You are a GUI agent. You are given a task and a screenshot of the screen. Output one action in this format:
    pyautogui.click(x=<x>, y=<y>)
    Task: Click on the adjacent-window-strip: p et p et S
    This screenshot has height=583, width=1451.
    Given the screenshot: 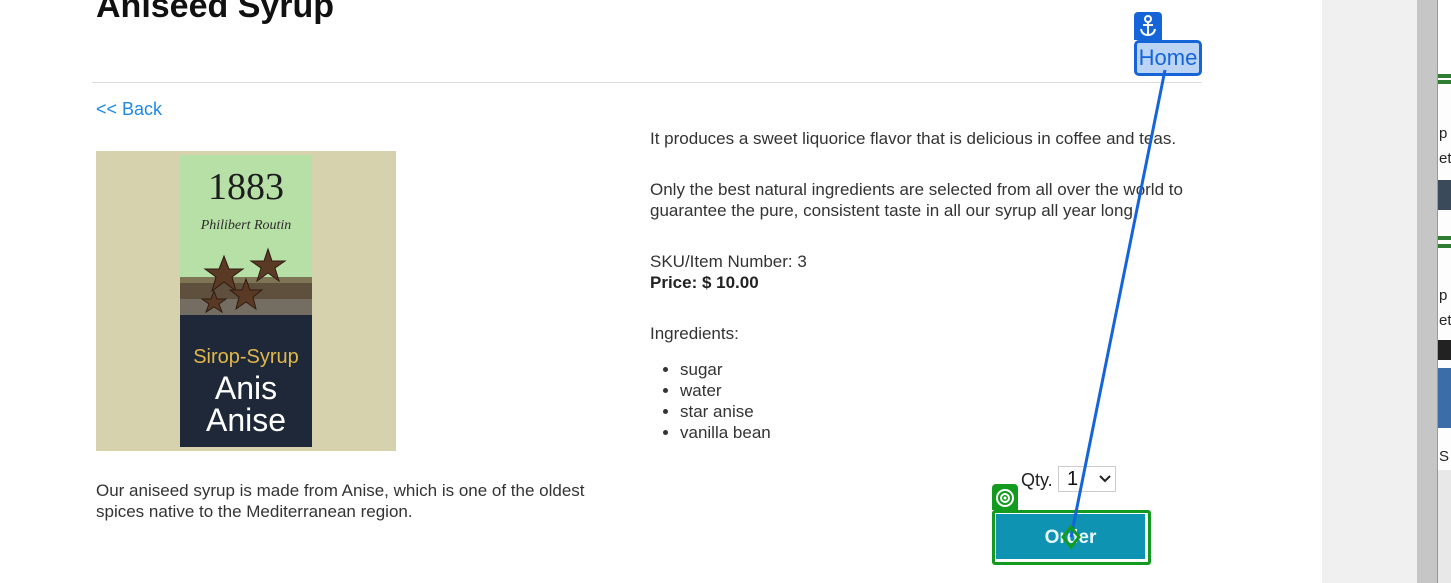 What is the action you would take?
    pyautogui.click(x=1444, y=291)
    